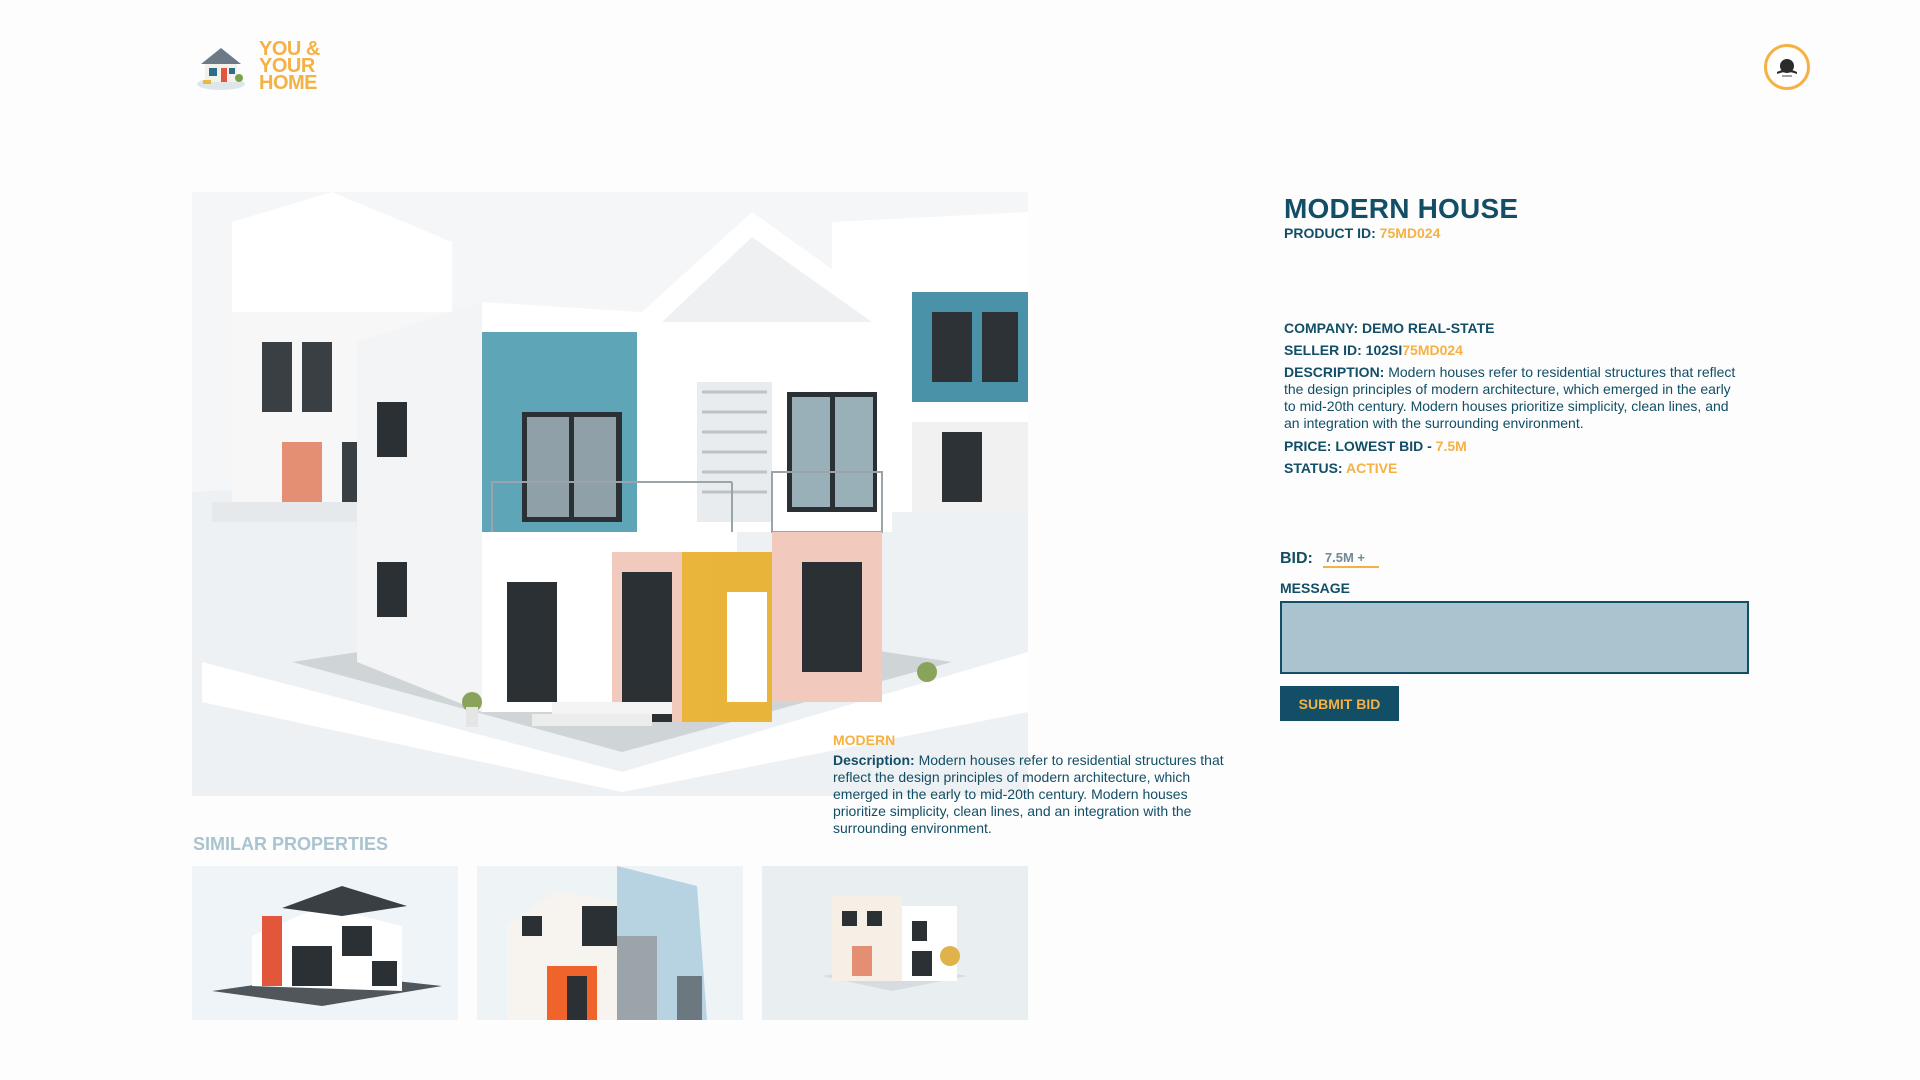  I want to click on user-avatar-button, so click(1787, 67).